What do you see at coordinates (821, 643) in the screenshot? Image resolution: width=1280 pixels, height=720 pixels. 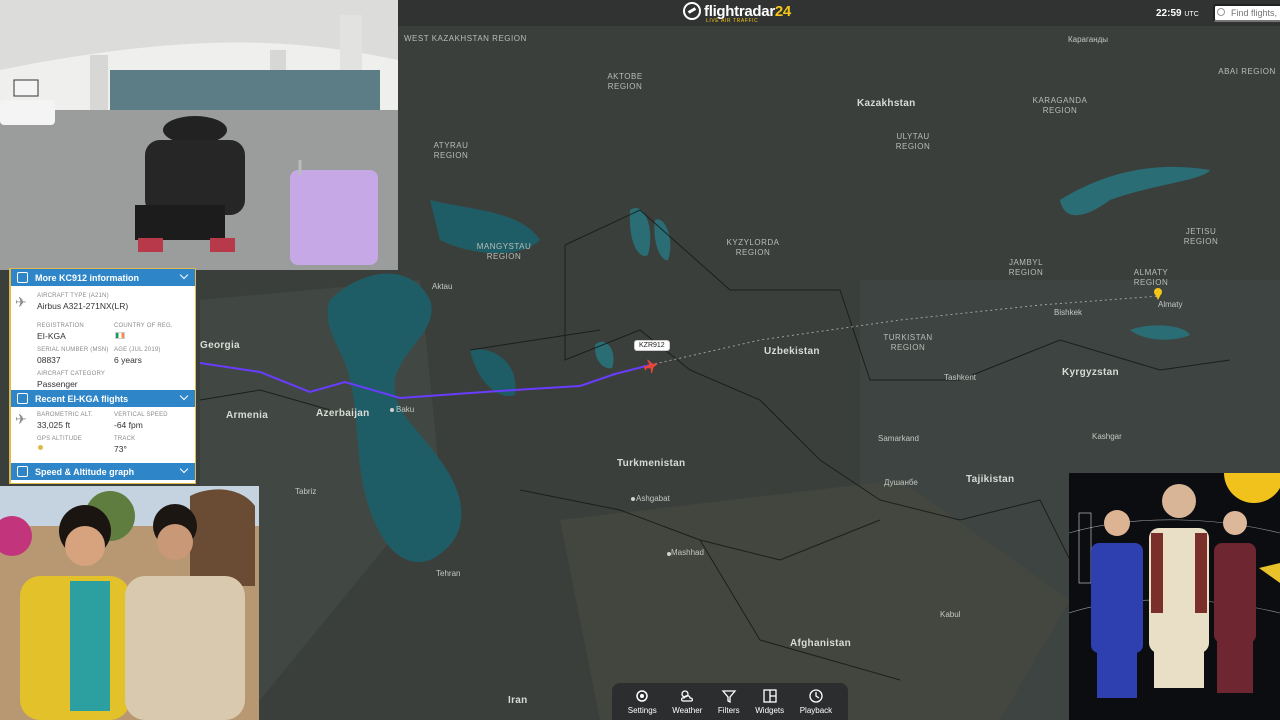 I see `country-afghanistan: Afghanistan` at bounding box center [821, 643].